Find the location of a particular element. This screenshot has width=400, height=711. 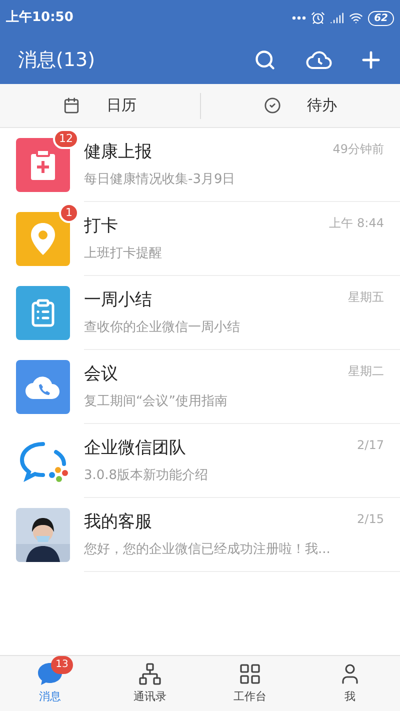

conversation-time: 星期二 is located at coordinates (366, 371).